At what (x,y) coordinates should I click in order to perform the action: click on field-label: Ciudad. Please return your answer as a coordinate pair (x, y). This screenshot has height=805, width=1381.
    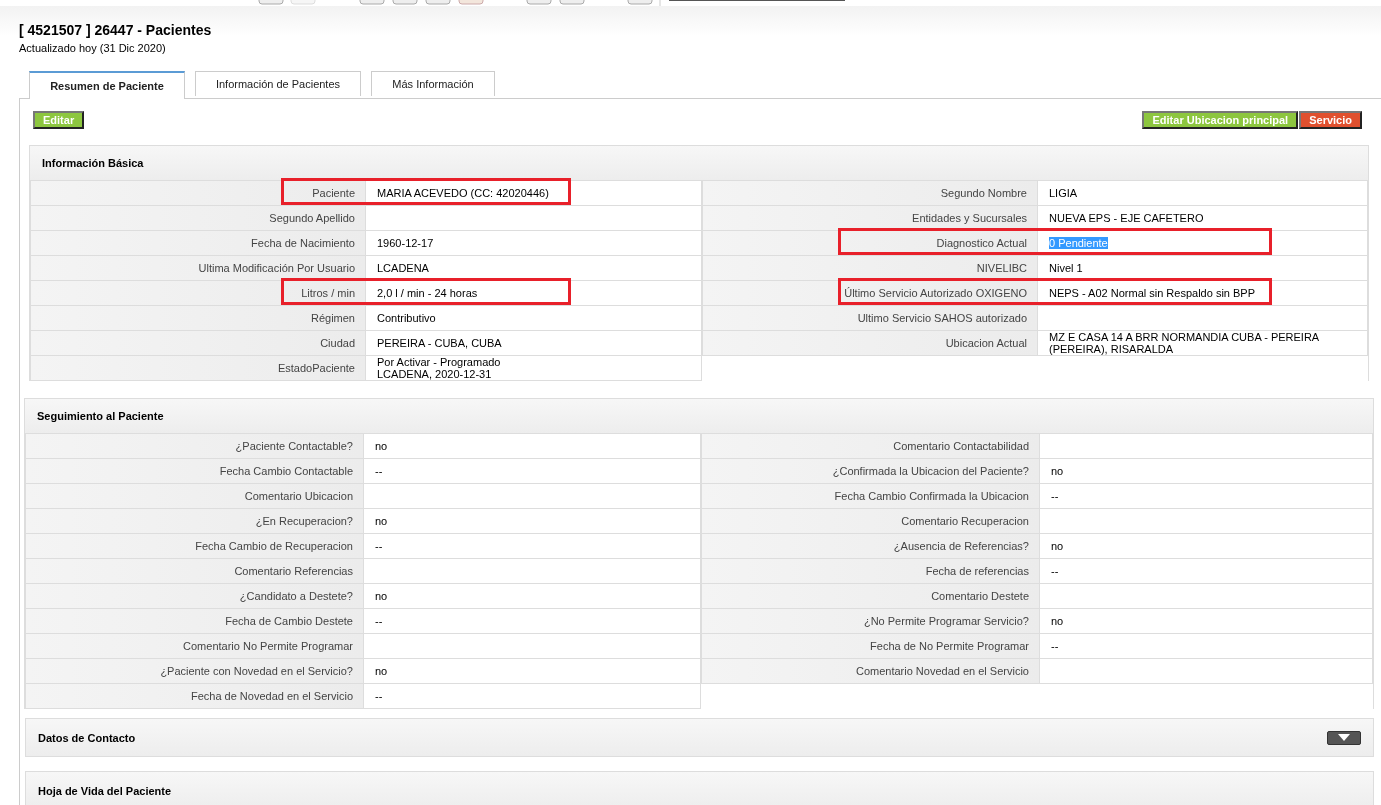
    Looking at the image, I should click on (198, 343).